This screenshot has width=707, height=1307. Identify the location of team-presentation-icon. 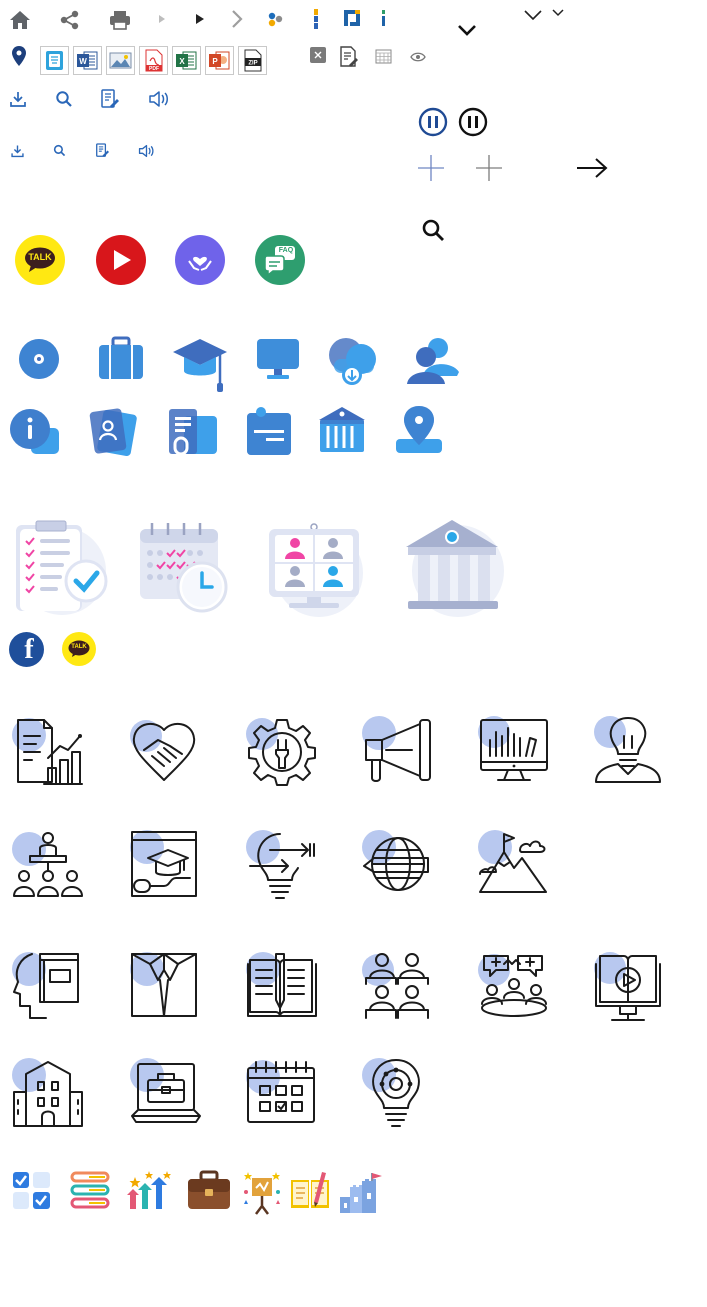
(48, 866).